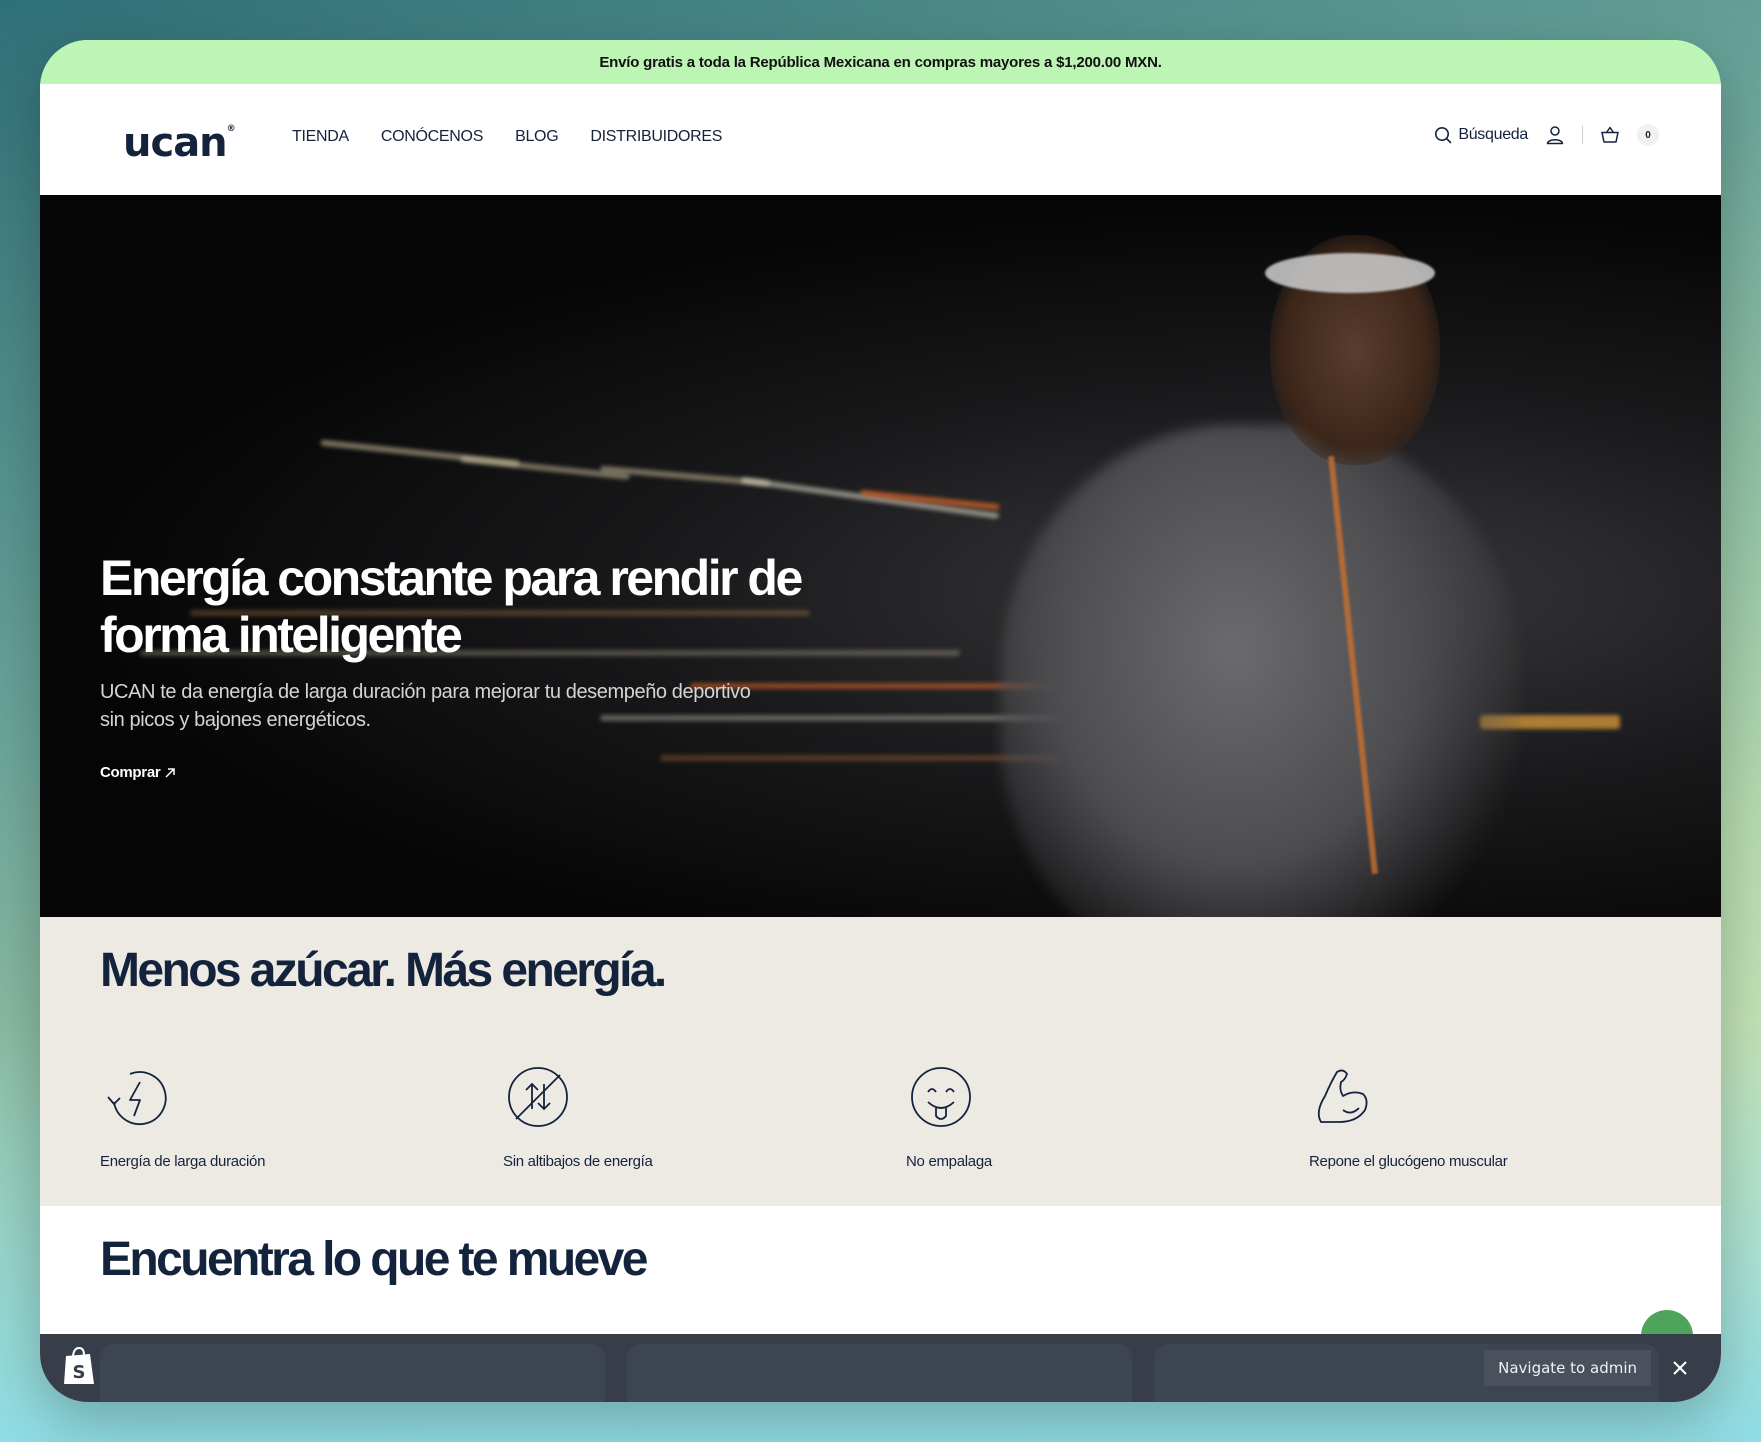 The height and width of the screenshot is (1442, 1761). Describe the element at coordinates (578, 1161) in the screenshot. I see `benefit-label: Sin altibajos de energía` at that location.